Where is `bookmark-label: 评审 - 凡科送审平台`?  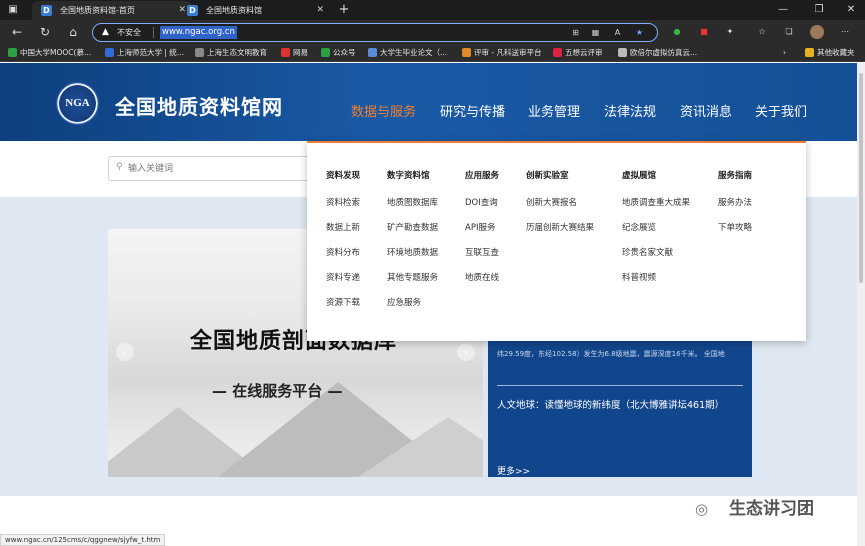
bookmark-label: 评审 - 凡科送审平台 is located at coordinates (508, 52).